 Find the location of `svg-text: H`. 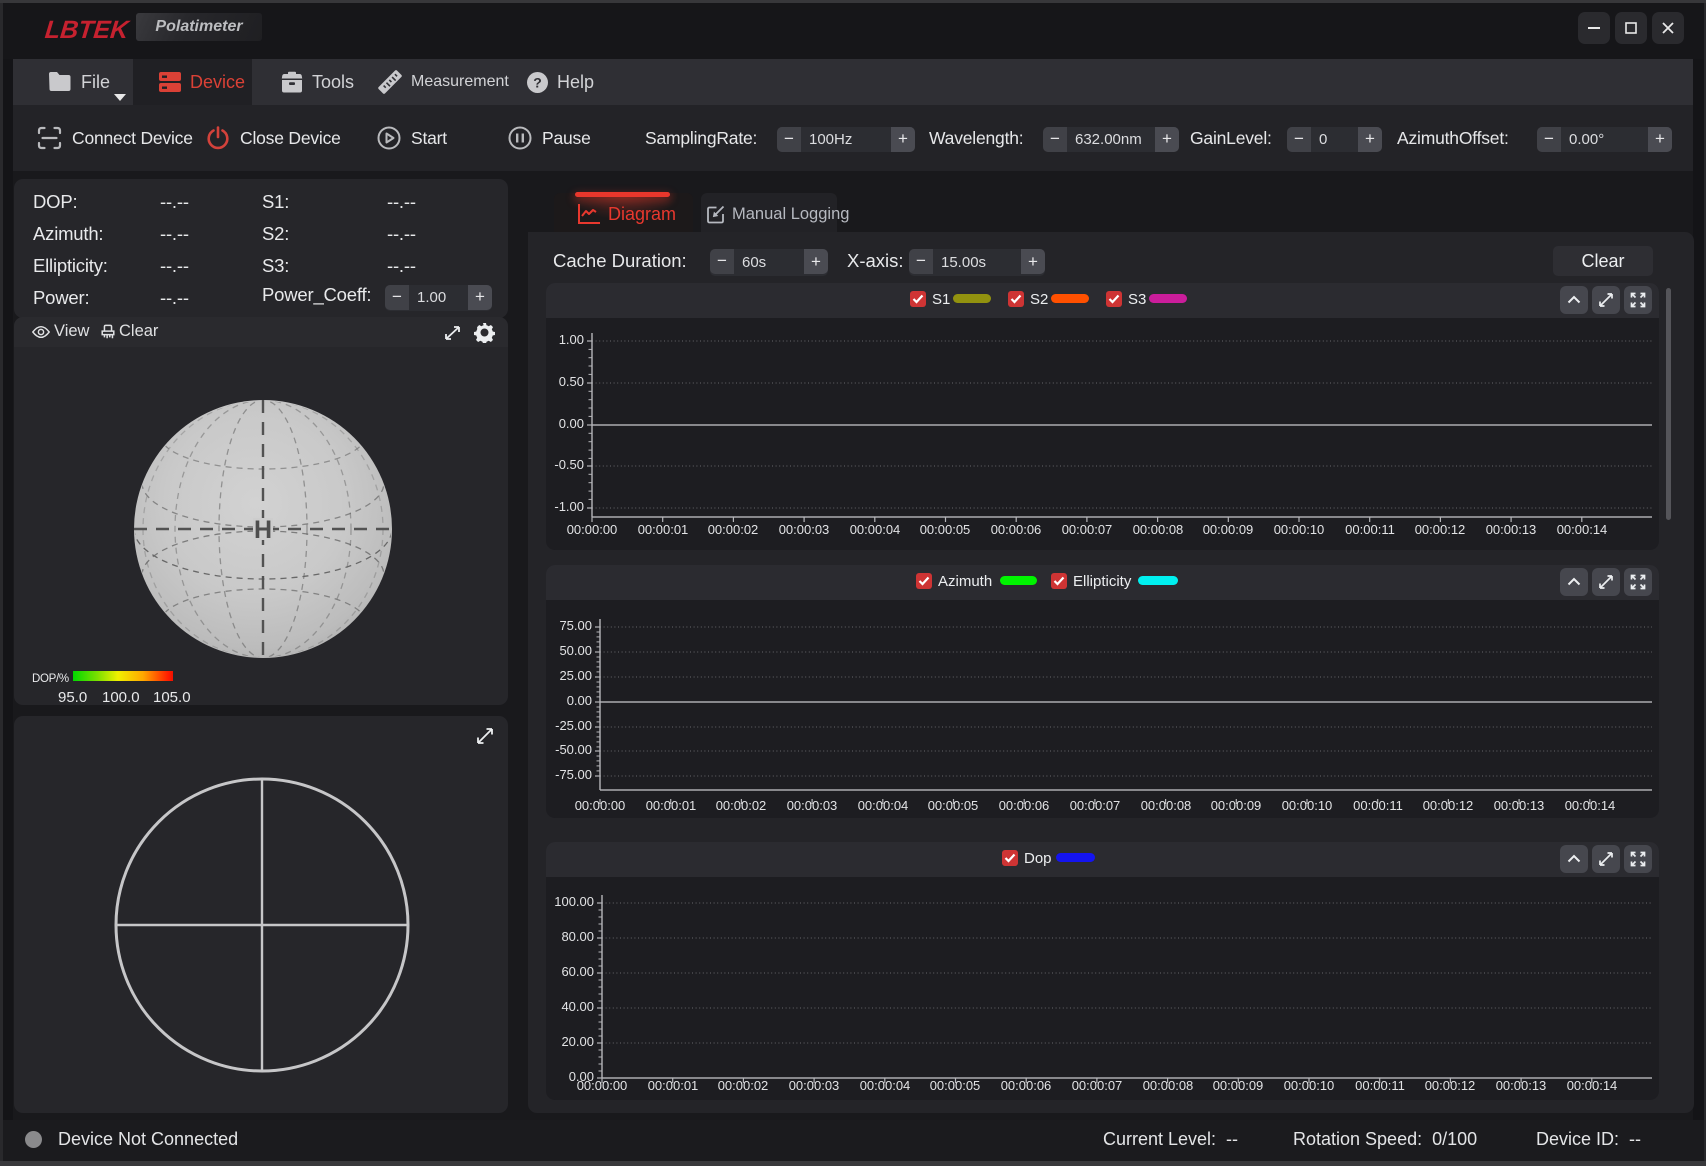

svg-text: H is located at coordinates (263, 530).